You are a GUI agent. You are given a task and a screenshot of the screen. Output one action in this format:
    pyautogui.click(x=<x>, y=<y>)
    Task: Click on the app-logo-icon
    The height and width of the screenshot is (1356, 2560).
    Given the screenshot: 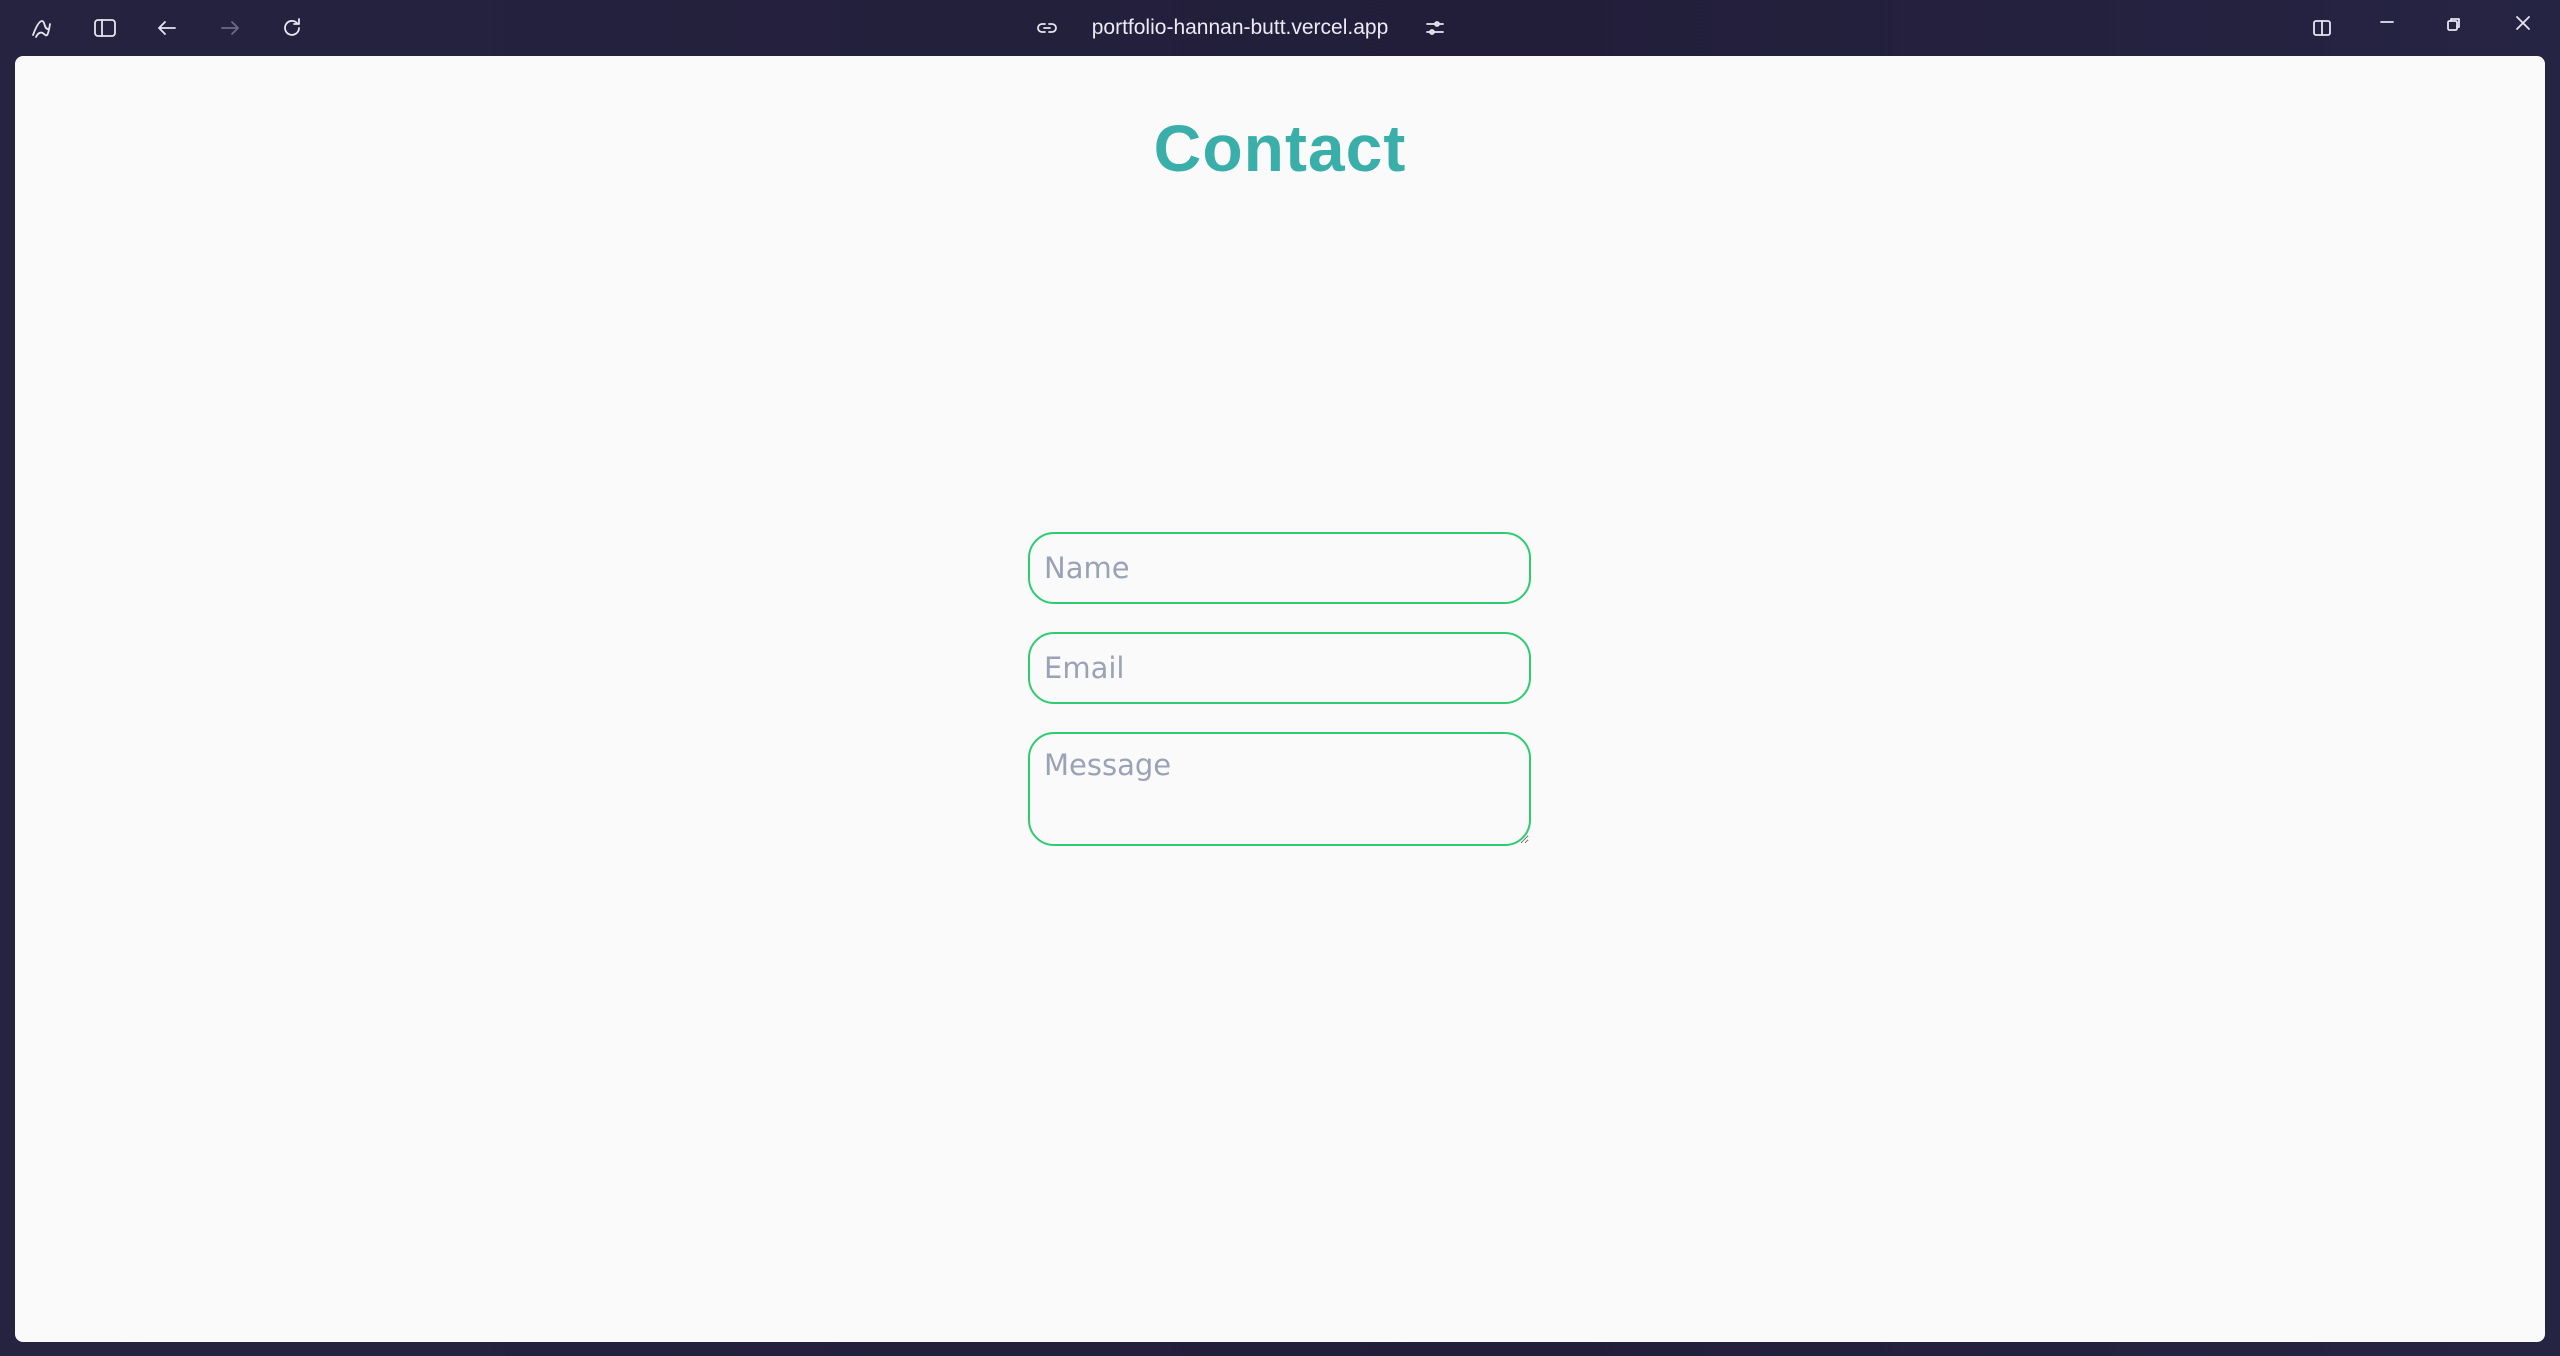 What is the action you would take?
    pyautogui.click(x=42, y=28)
    